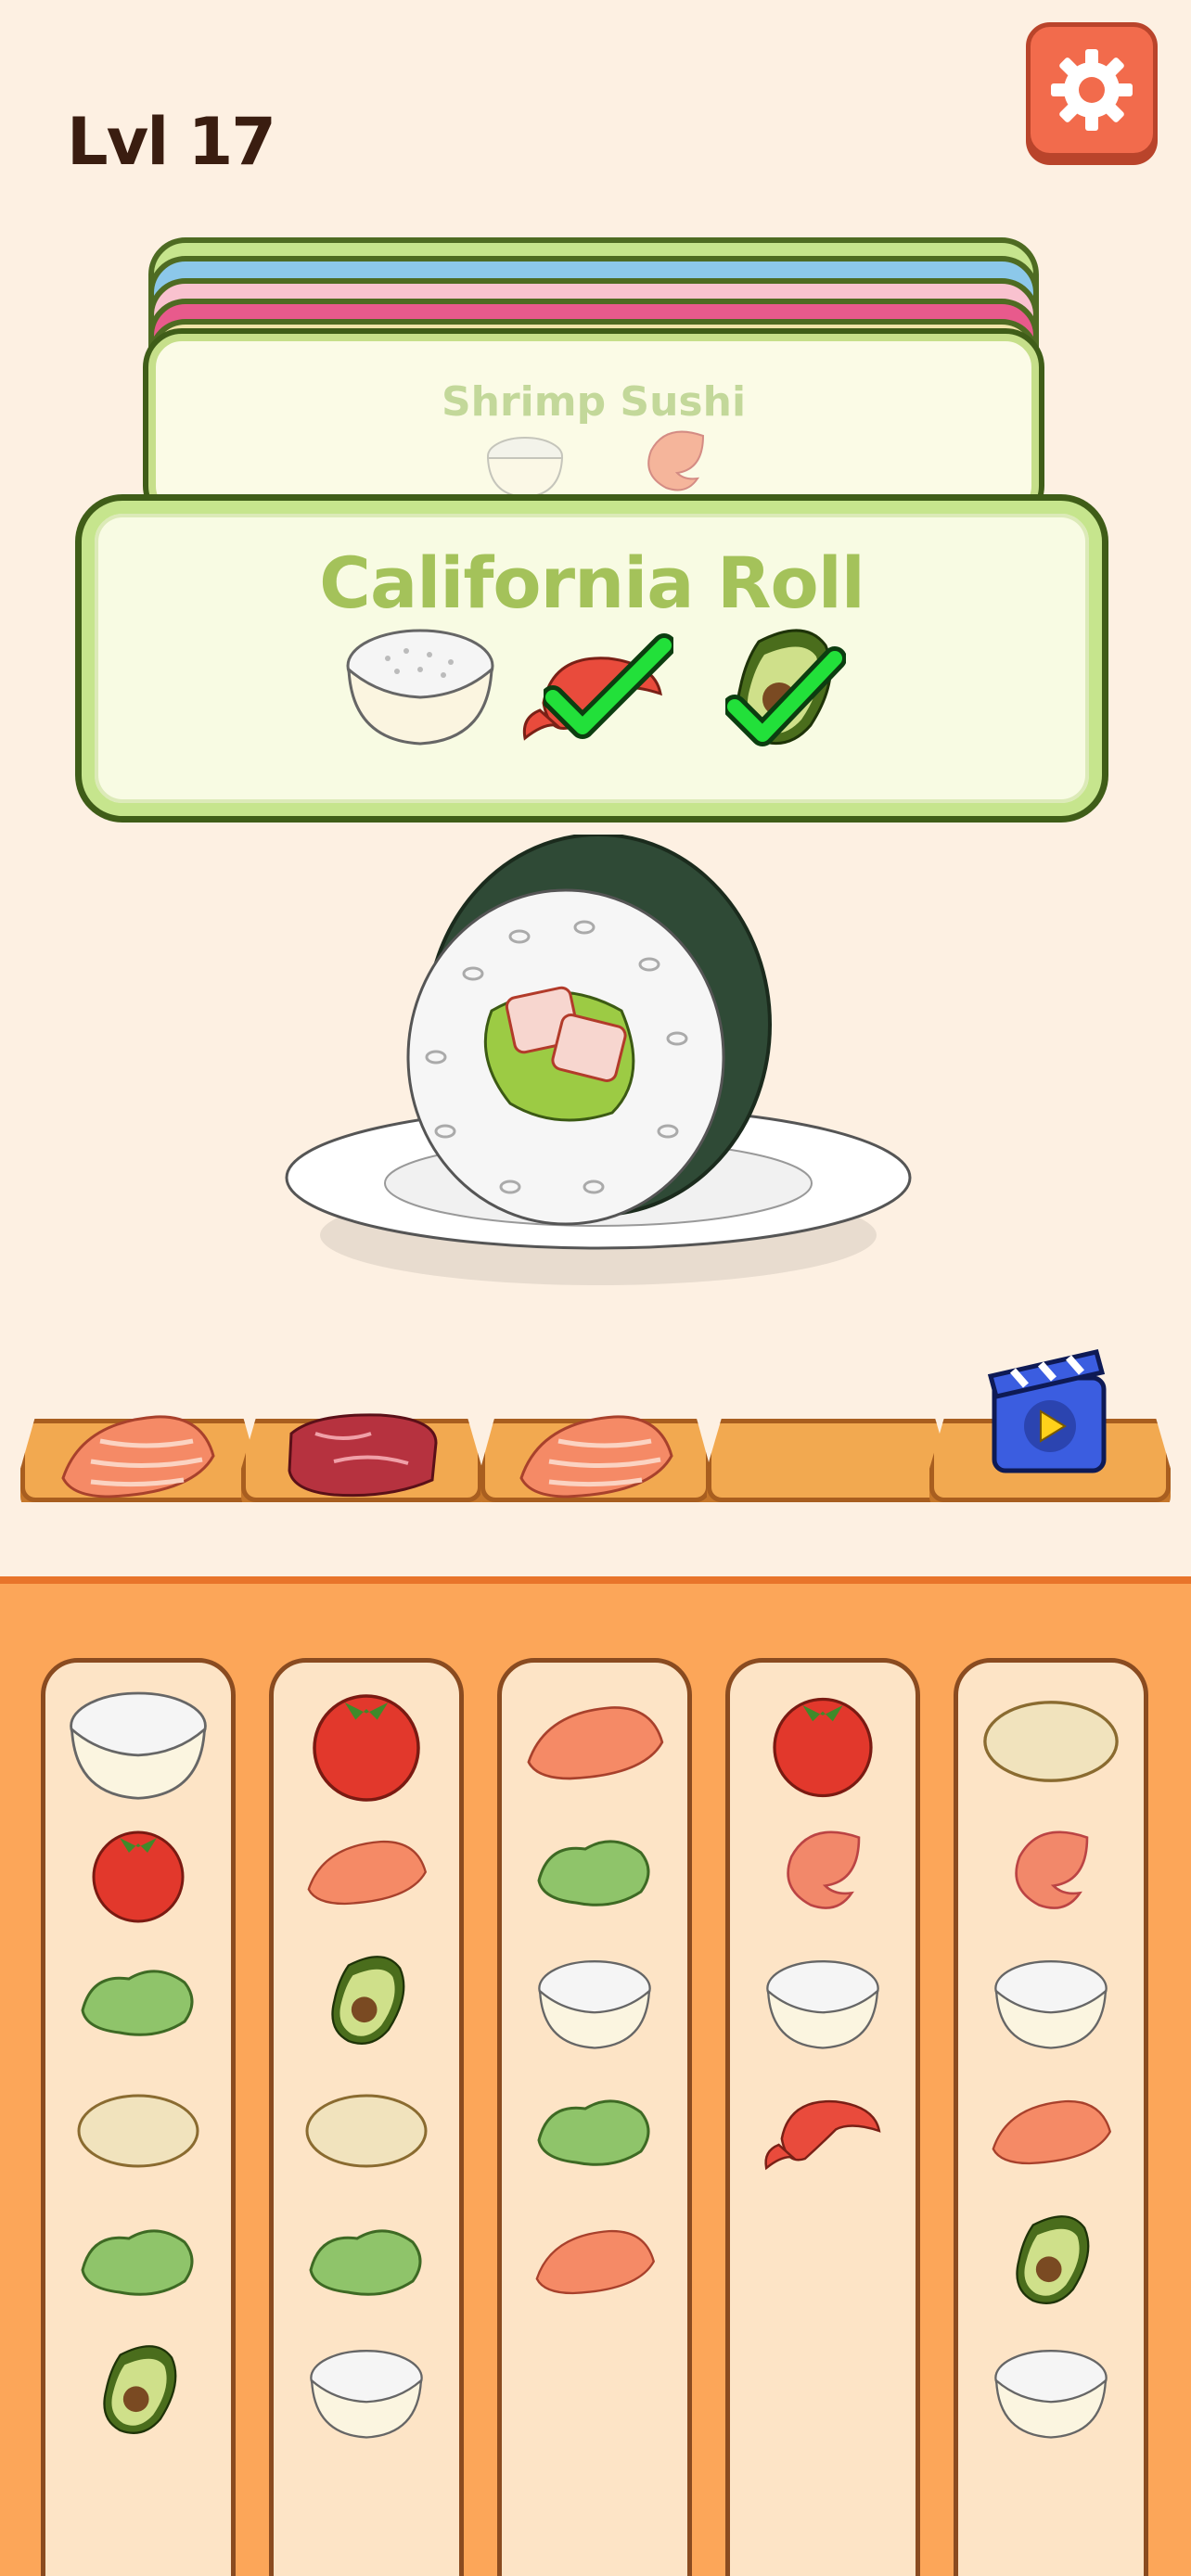  I want to click on tray-slot-locked, so click(1050, 1425).